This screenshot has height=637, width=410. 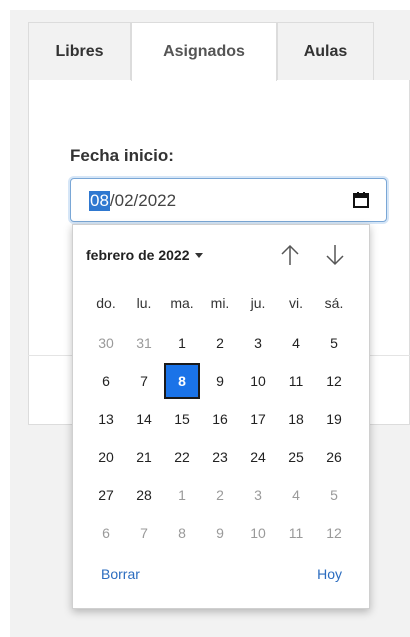 I want to click on calendar-day: 28, so click(x=144, y=495).